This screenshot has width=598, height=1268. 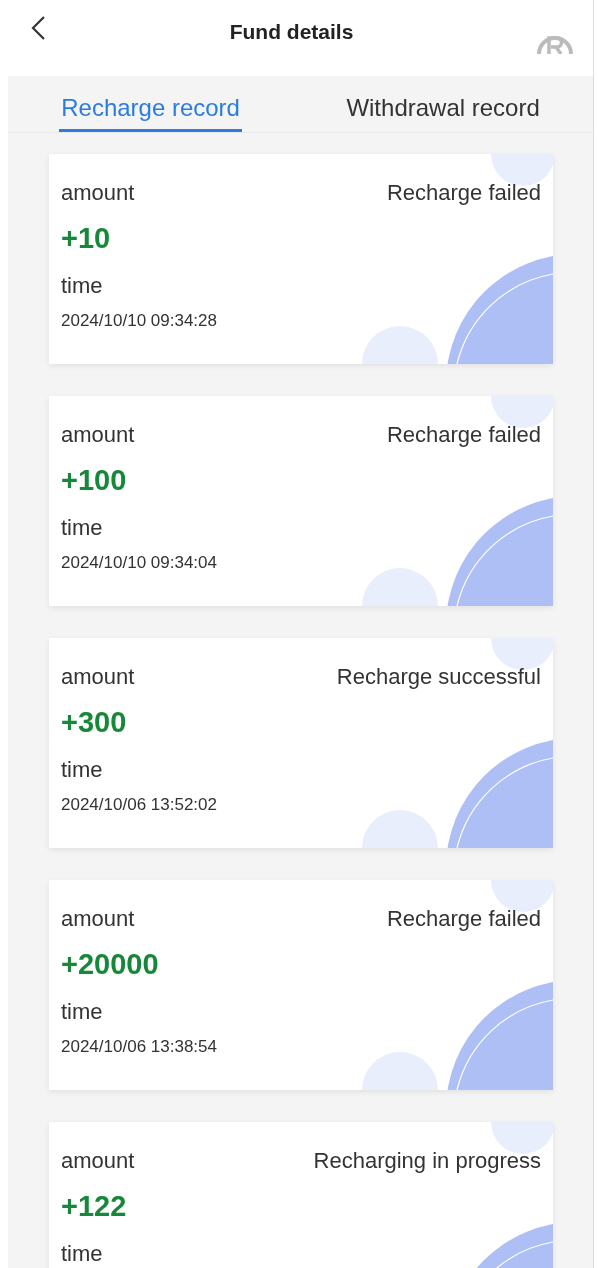 I want to click on time-value: 2024/10/06 13:38:54, so click(x=139, y=1047).